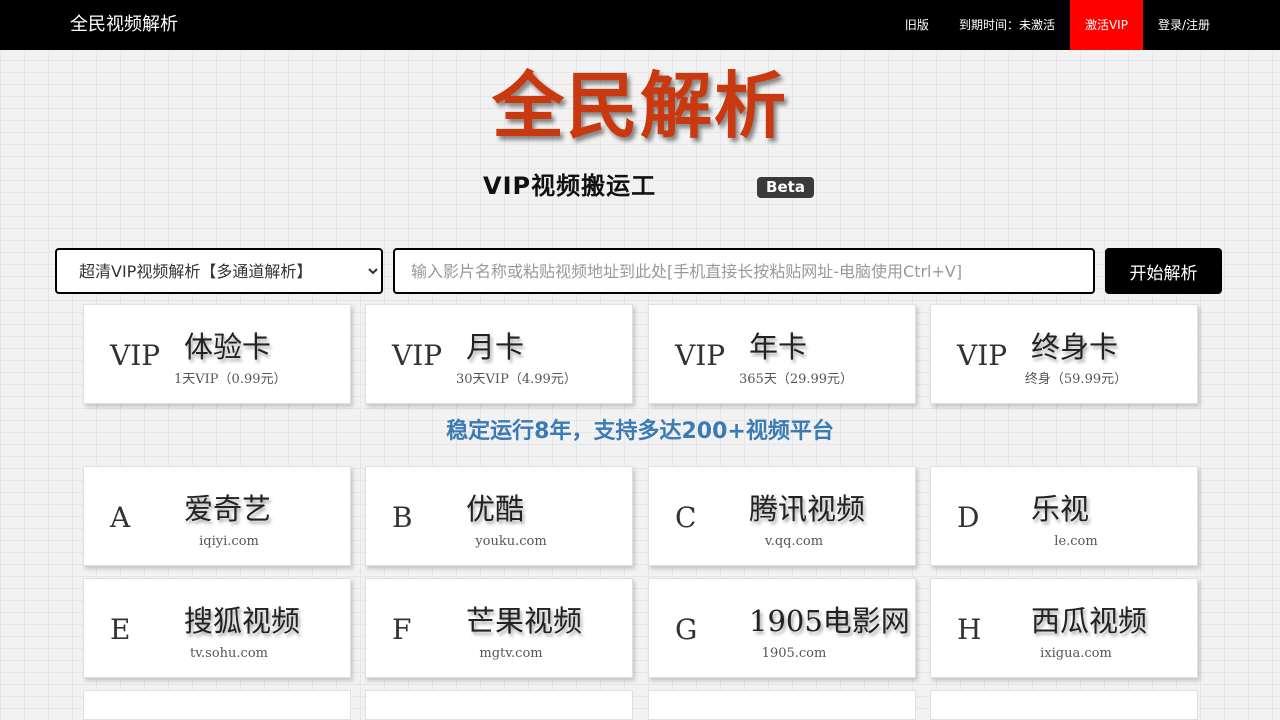  Describe the element at coordinates (829, 621) in the screenshot. I see `platform-title: 1905电影网` at that location.